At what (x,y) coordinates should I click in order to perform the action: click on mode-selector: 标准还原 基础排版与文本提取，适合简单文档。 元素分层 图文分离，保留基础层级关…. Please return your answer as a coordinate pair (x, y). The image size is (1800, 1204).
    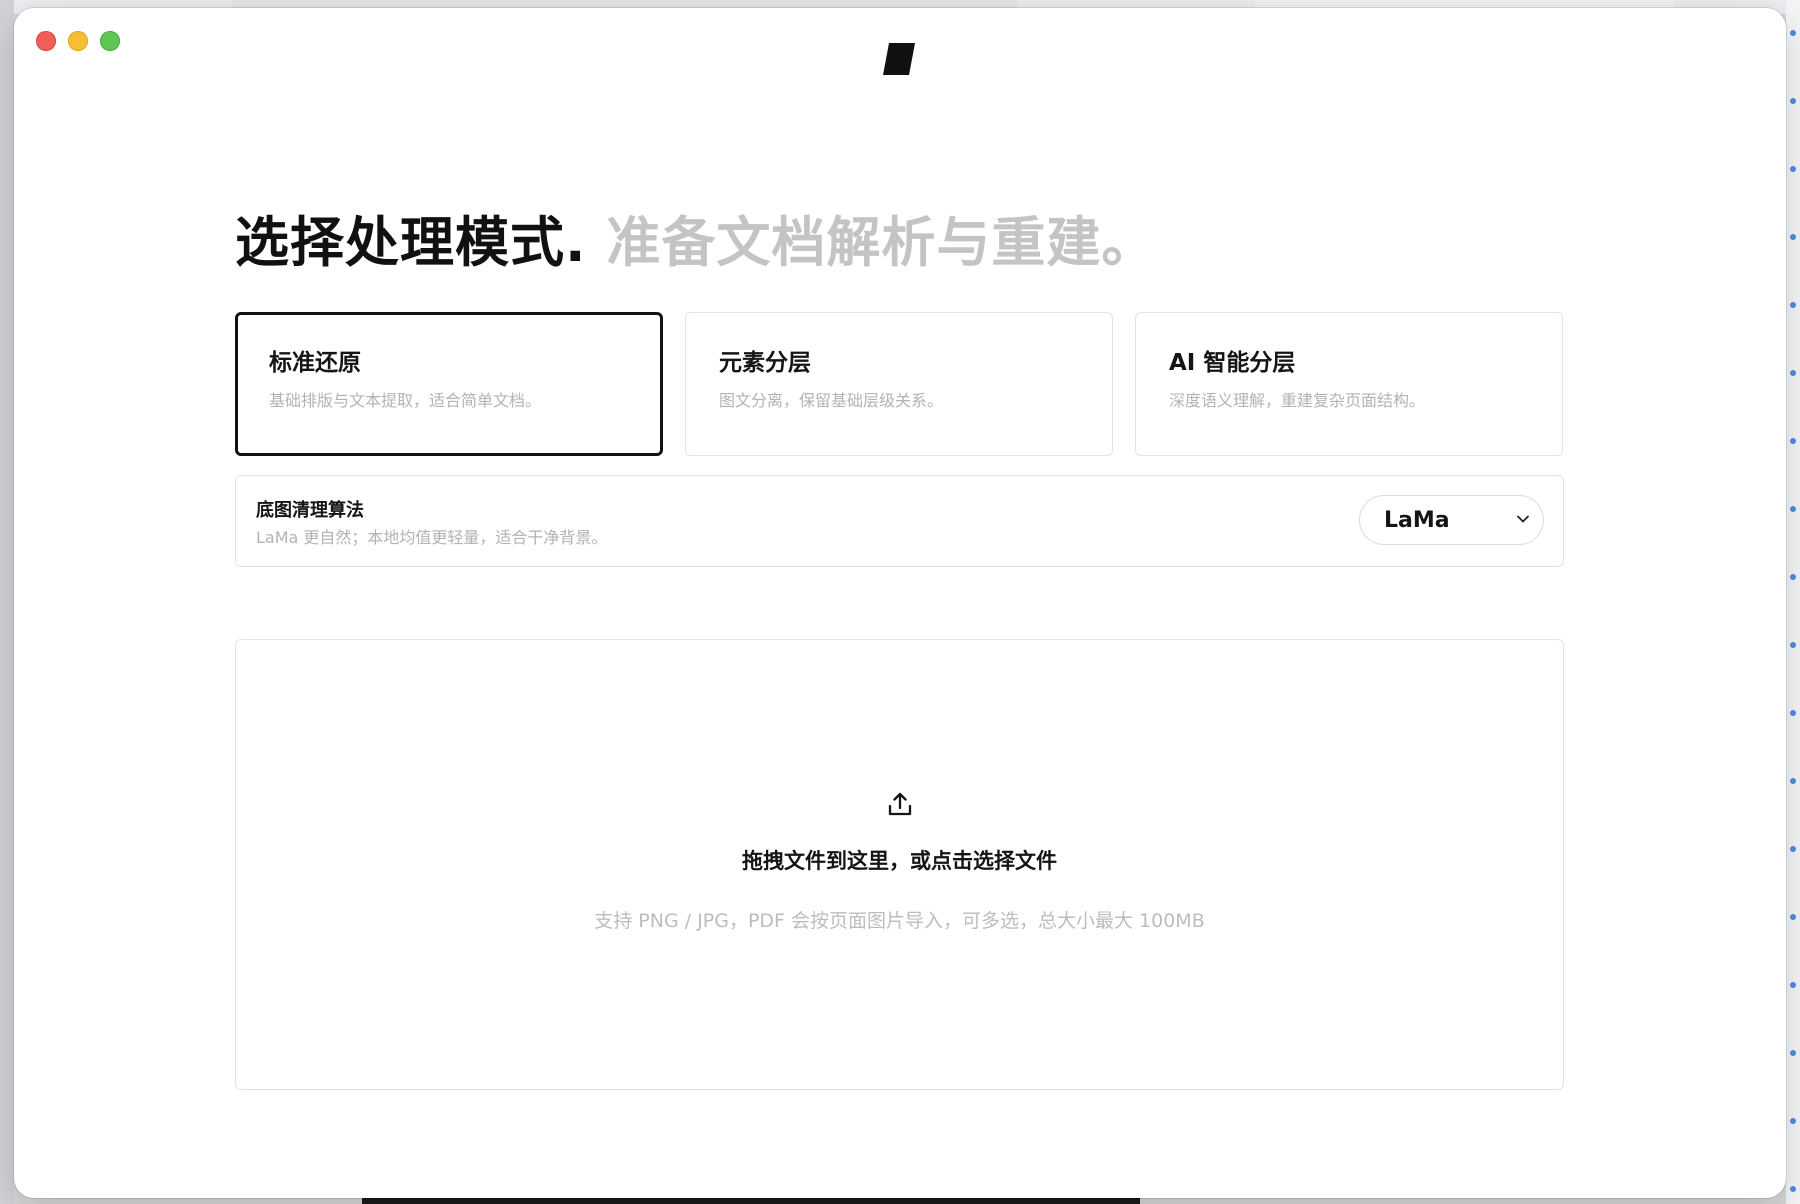
    Looking at the image, I should click on (899, 384).